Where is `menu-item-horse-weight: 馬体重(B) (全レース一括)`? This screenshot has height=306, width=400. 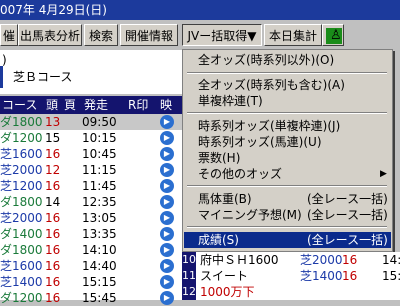 menu-item-horse-weight: 馬体重(B) (全レース一括) is located at coordinates (287, 199).